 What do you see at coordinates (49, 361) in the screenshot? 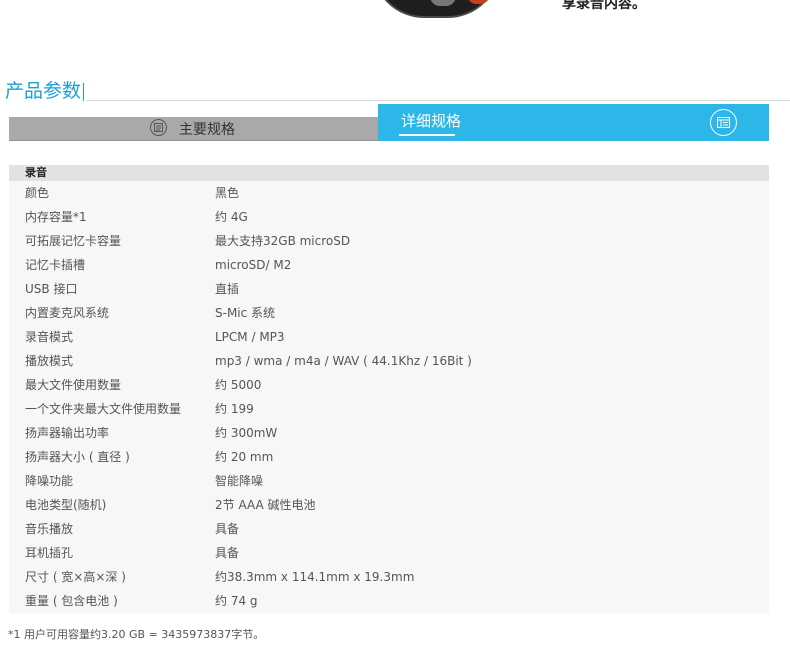
I see `spec-key: 播放模式` at bounding box center [49, 361].